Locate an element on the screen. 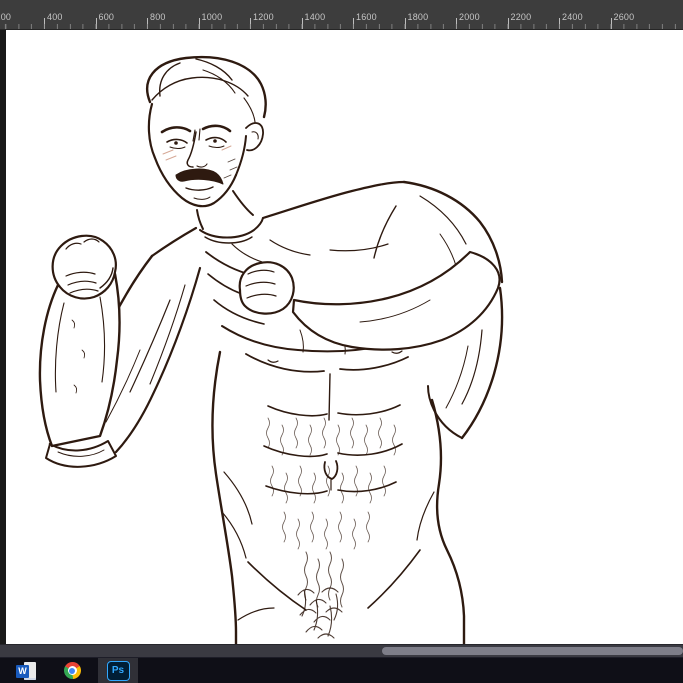 The image size is (683, 683). taskbar-word-button: W is located at coordinates (26, 670).